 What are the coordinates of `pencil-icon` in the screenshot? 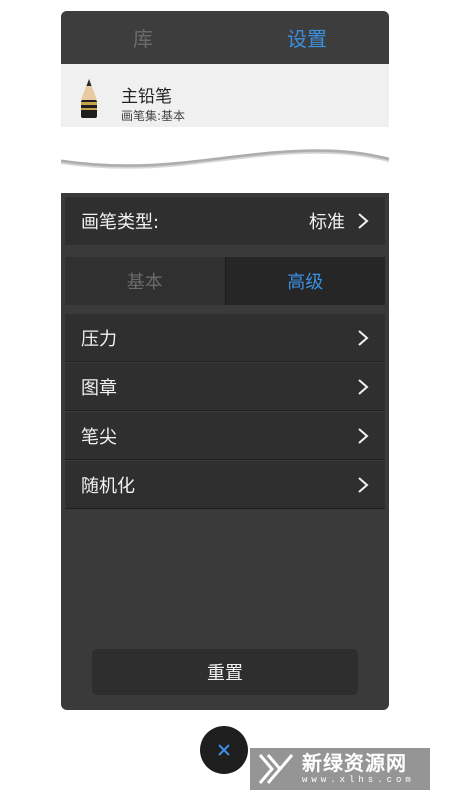 It's located at (89, 98).